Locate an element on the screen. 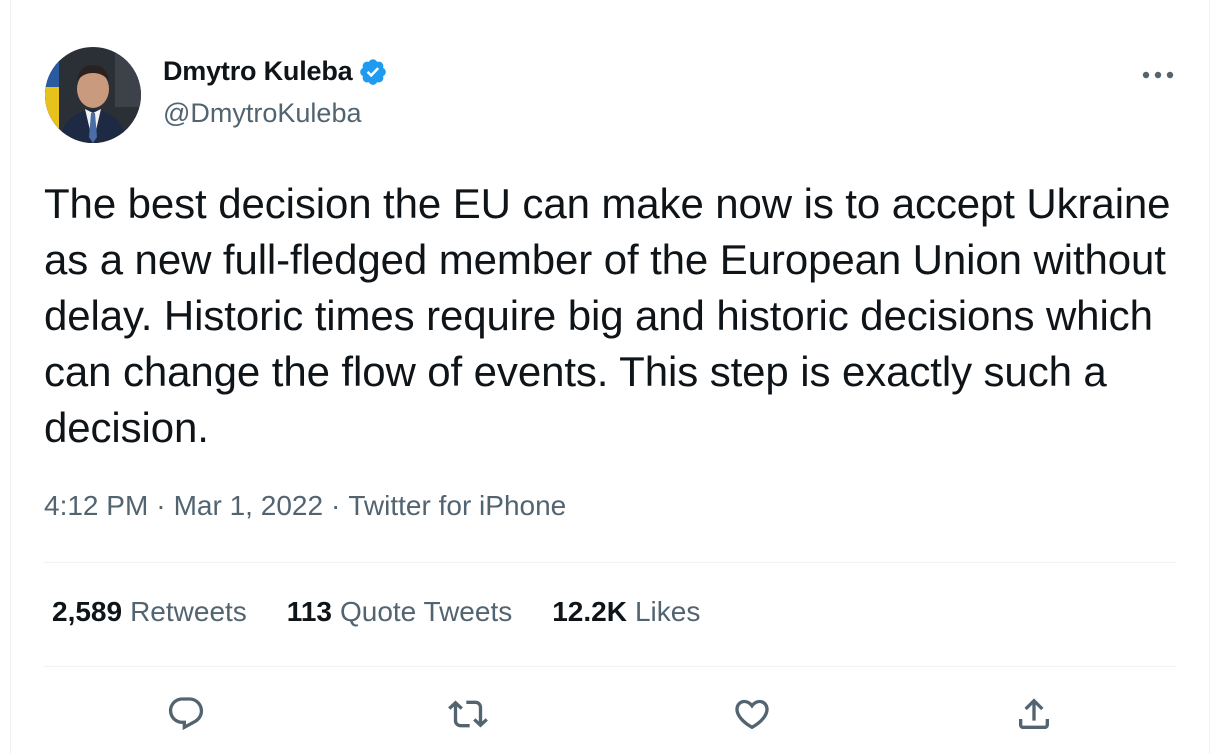 Image resolution: width=1212 pixels, height=754 pixels. tweet-date: Mar 1, 2022 is located at coordinates (248, 506).